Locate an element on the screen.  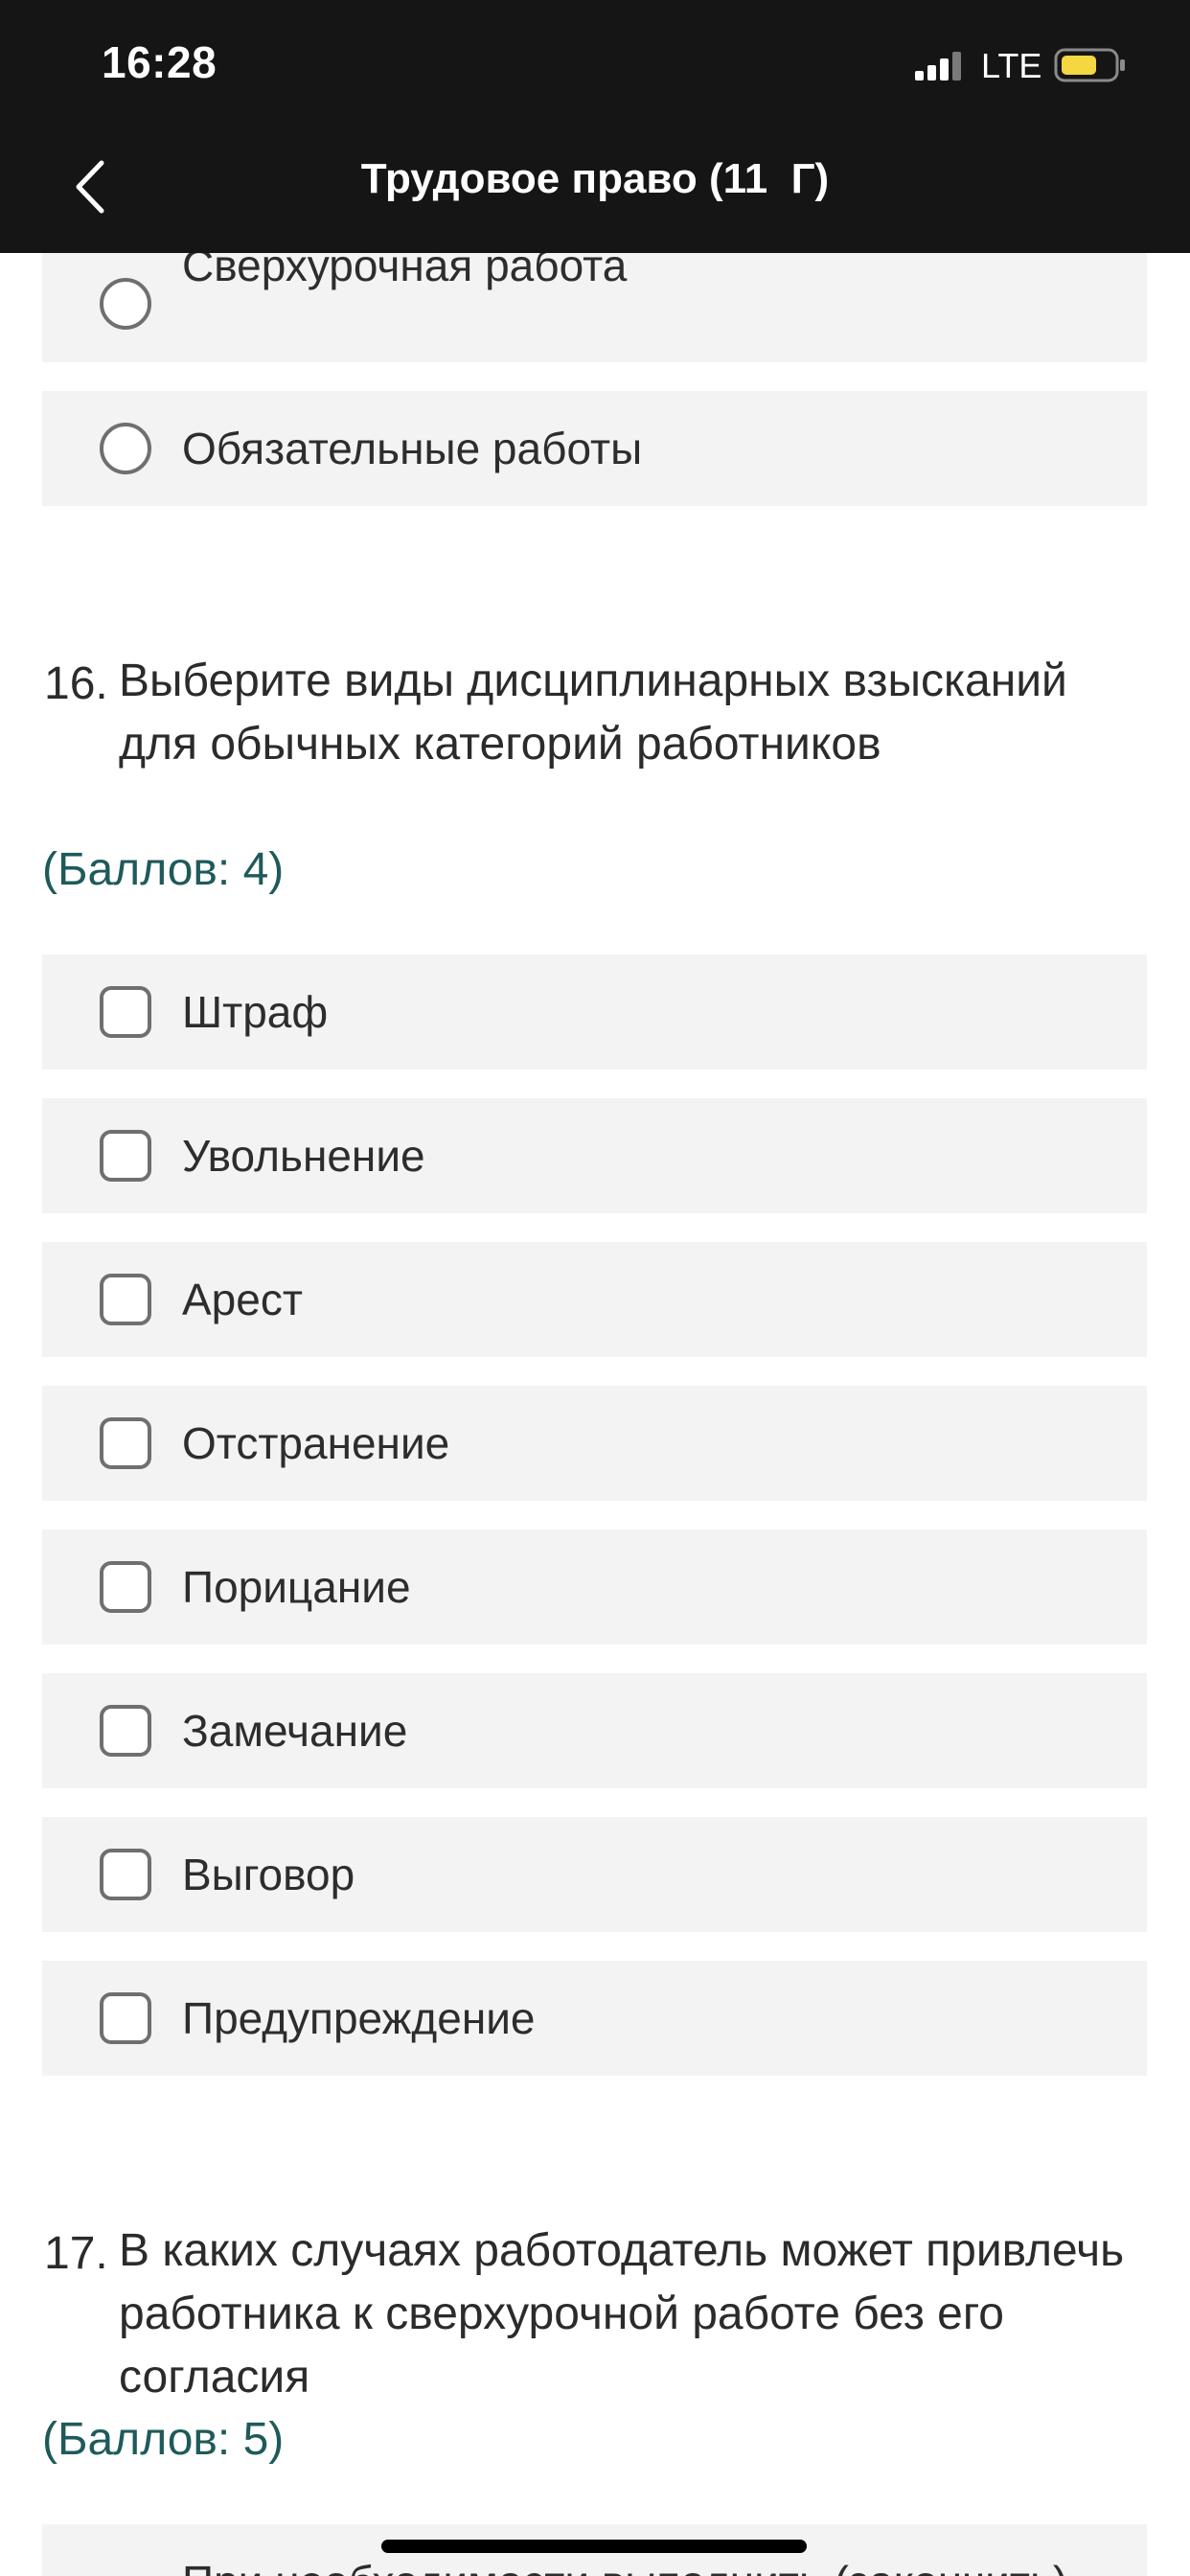
question-number: 17. is located at coordinates (76, 2253).